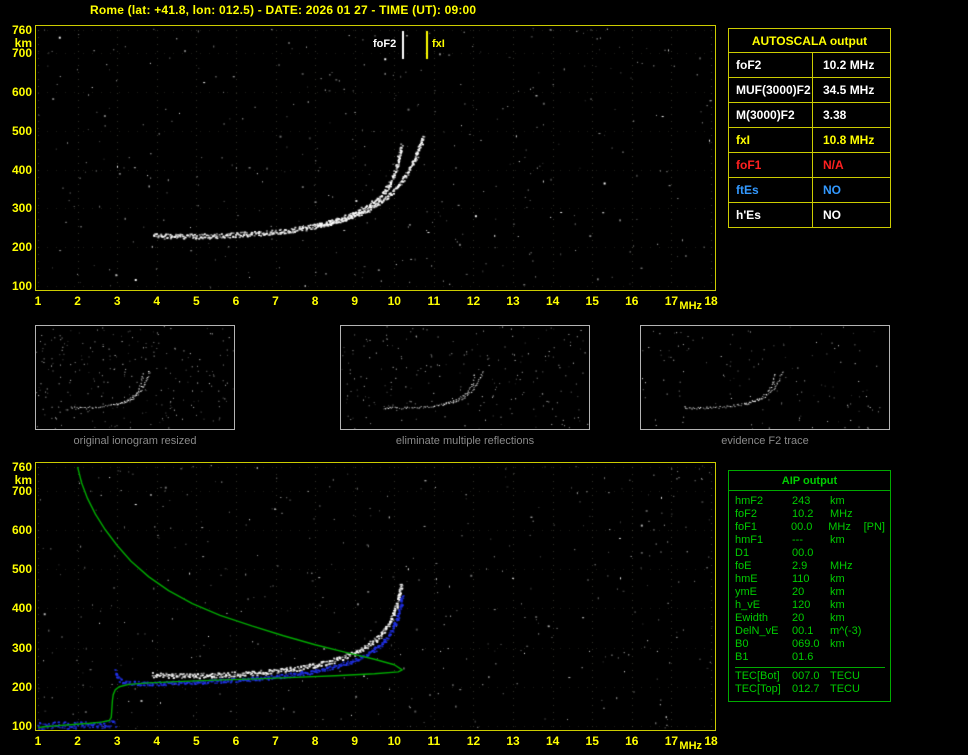 The height and width of the screenshot is (755, 968). Describe the element at coordinates (874, 527) in the screenshot. I see `aip-row-extra: [PN]` at that location.